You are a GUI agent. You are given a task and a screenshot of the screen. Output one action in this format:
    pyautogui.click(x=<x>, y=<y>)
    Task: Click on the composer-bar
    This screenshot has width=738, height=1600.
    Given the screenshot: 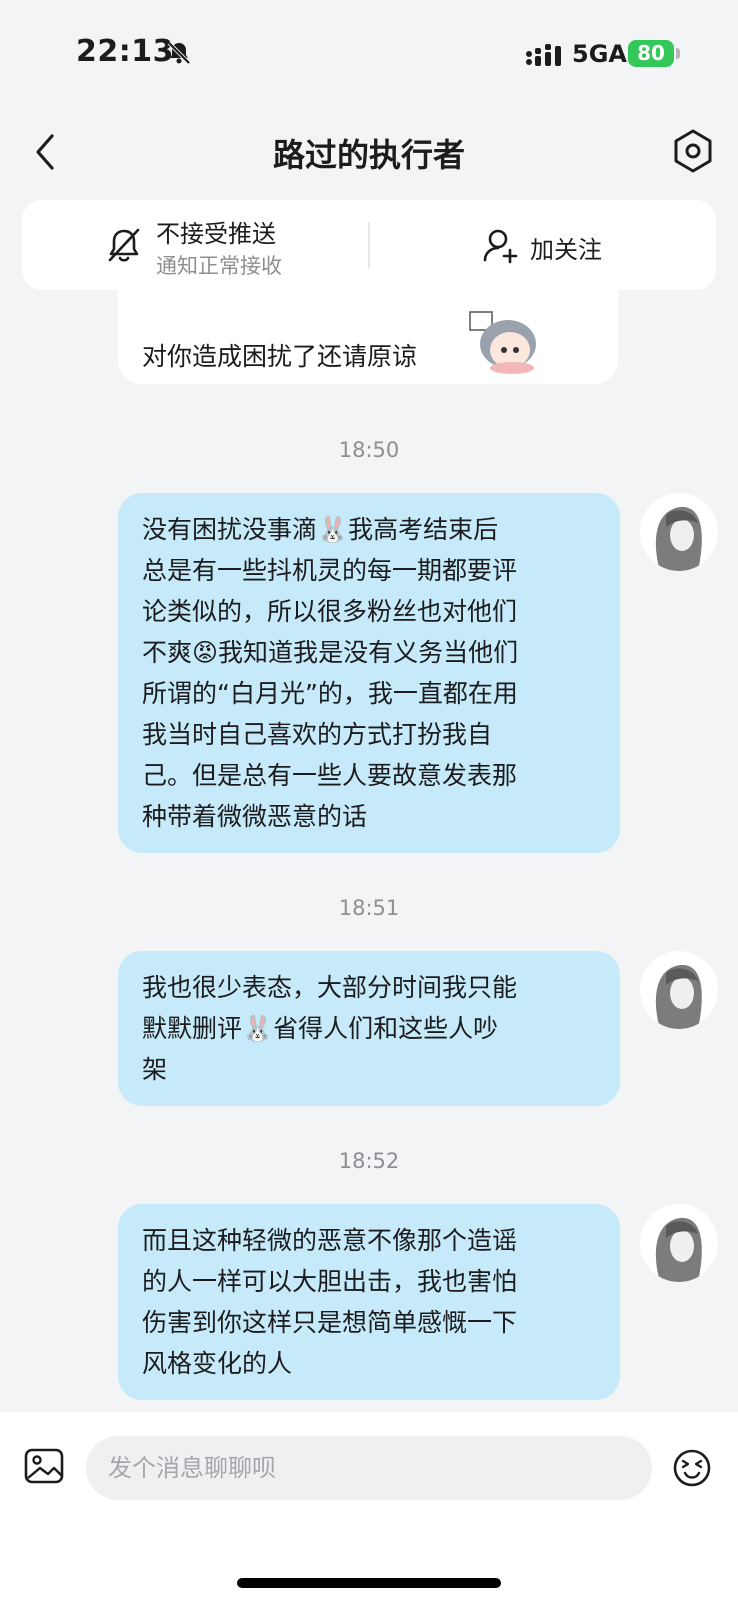 What is the action you would take?
    pyautogui.click(x=369, y=1506)
    